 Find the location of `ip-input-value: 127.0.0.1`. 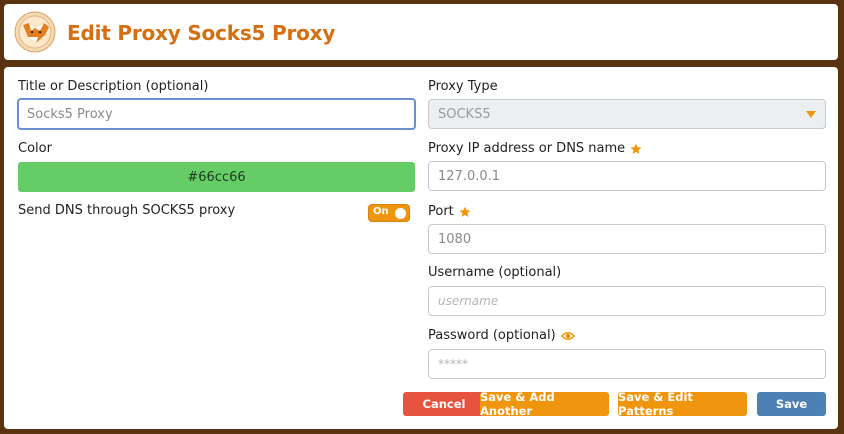

ip-input-value: 127.0.0.1 is located at coordinates (469, 176).